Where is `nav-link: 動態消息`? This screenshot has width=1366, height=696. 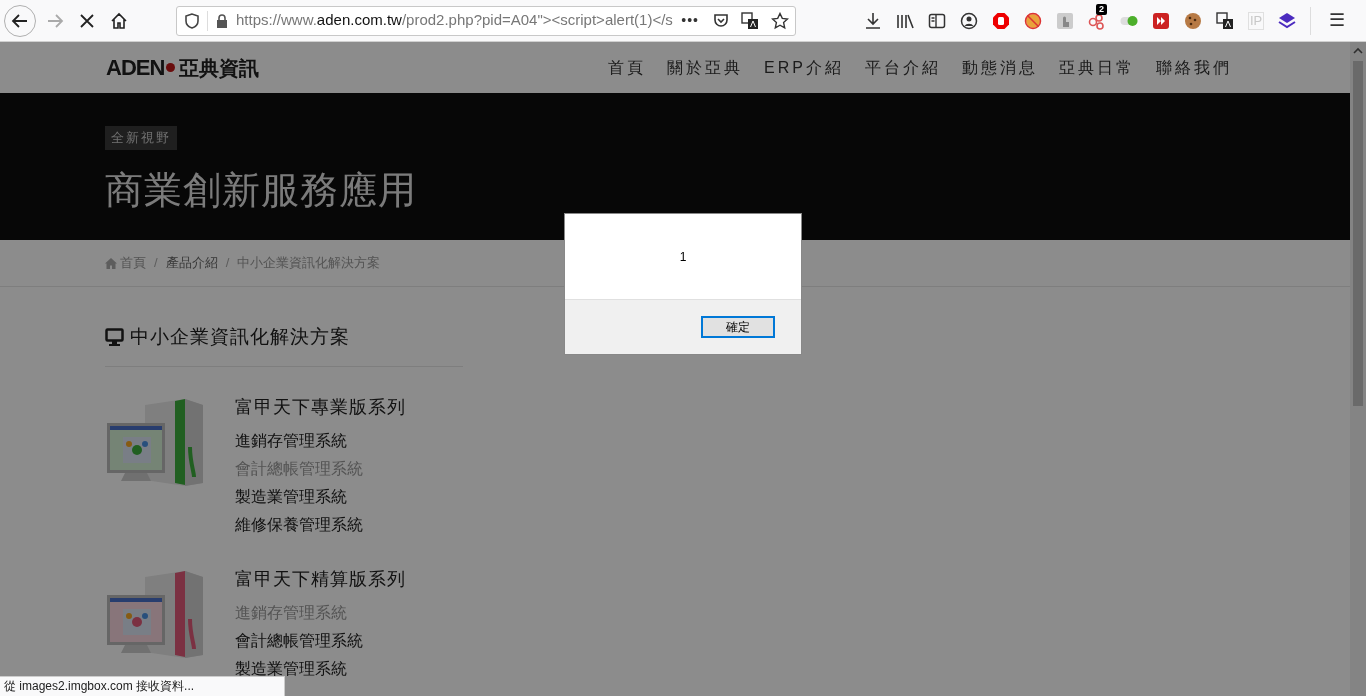
nav-link: 動態消息 is located at coordinates (1000, 67).